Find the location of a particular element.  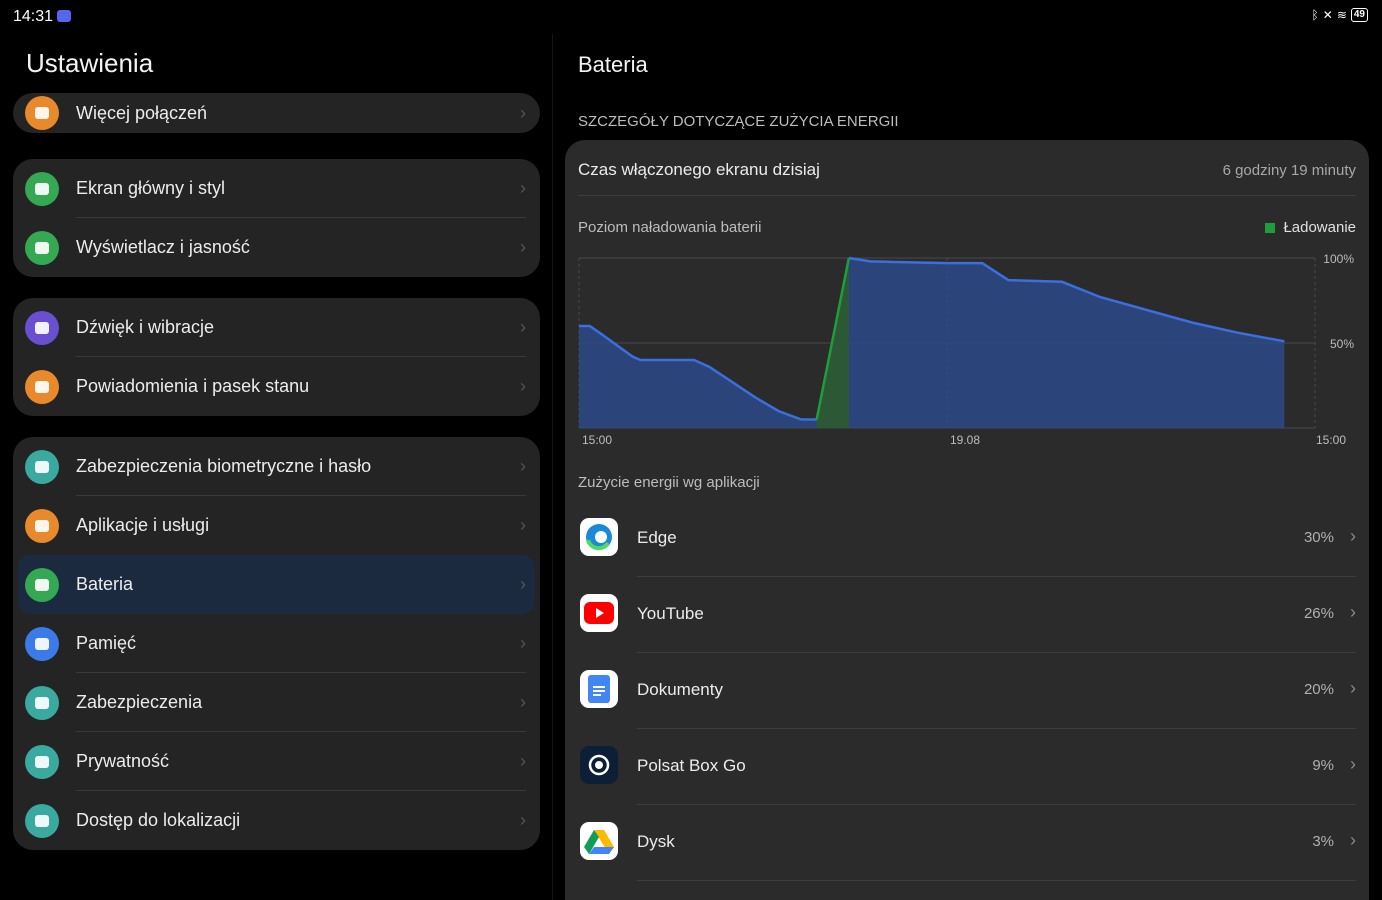

settings-item-label: Wyświetlacz i jasność is located at coordinates (163, 247).